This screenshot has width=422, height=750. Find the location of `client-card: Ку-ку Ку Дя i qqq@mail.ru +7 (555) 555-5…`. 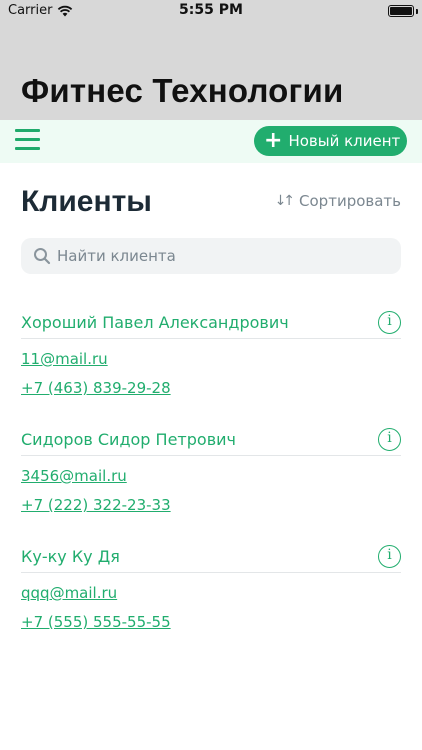

client-card: Ку-ку Ку Дя i qqq@mail.ru +7 (555) 555-5… is located at coordinates (211, 591).